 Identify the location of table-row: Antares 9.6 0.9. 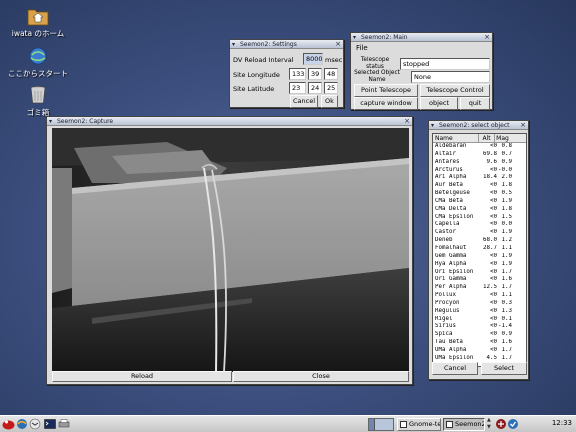
(479, 163).